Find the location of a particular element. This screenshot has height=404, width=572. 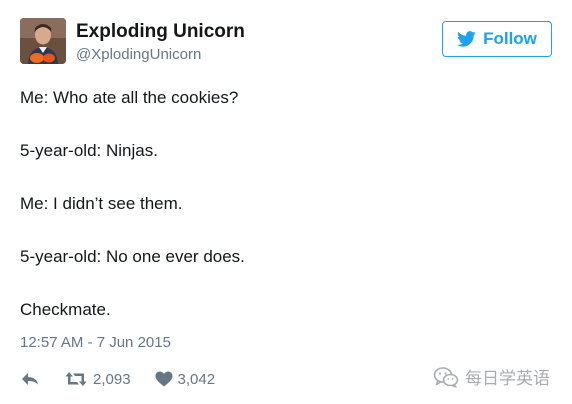

tweet-line: 5-year-old: No one ever does. is located at coordinates (132, 256).